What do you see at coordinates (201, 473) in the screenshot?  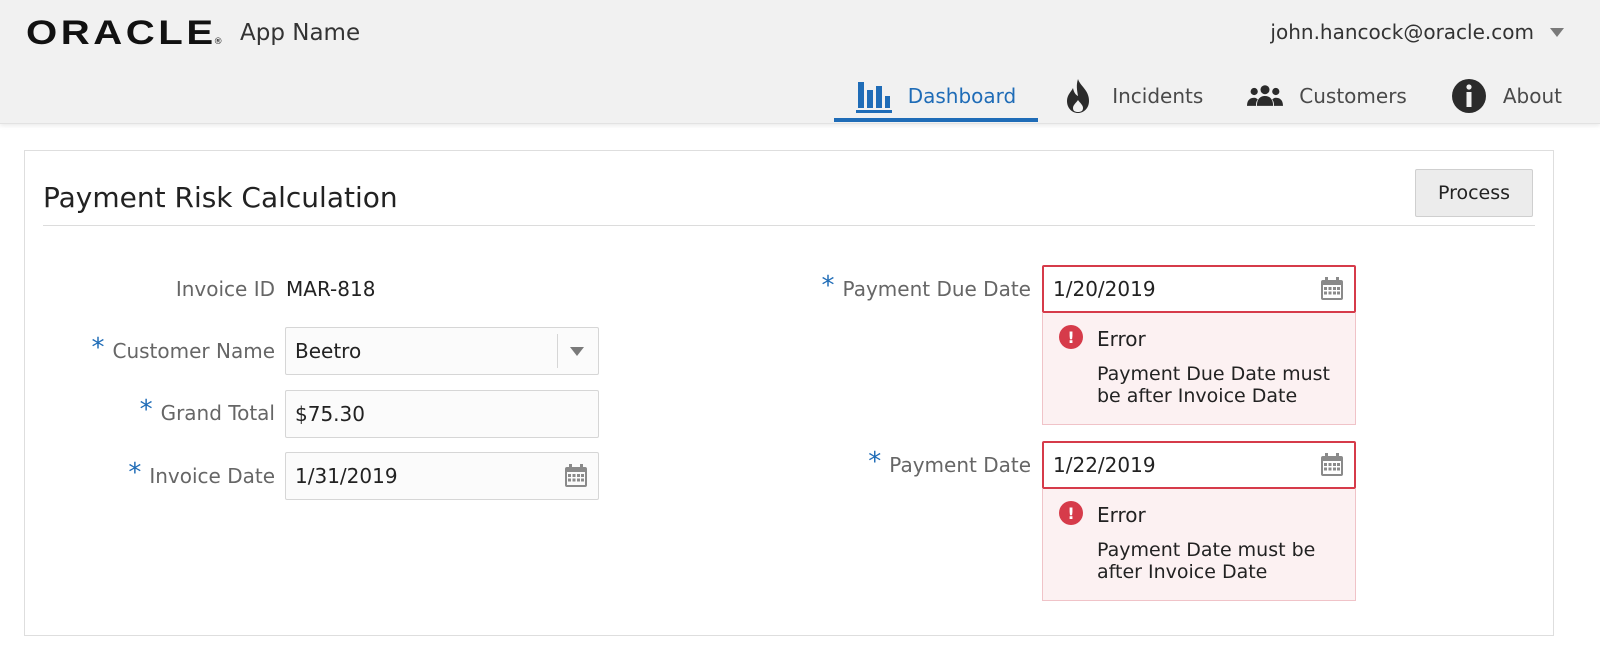 I see `invoice-date-label: * Invoice Date` at bounding box center [201, 473].